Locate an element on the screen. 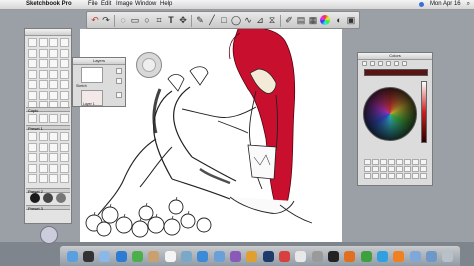 This screenshot has height=266, width=474. sketchbook-icon is located at coordinates (284, 256).